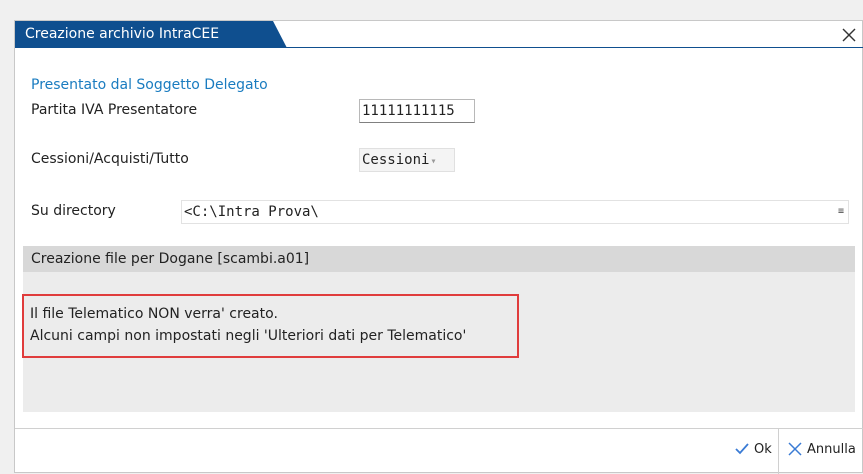 This screenshot has width=863, height=474. Describe the element at coordinates (778, 451) in the screenshot. I see `button-separator` at that location.